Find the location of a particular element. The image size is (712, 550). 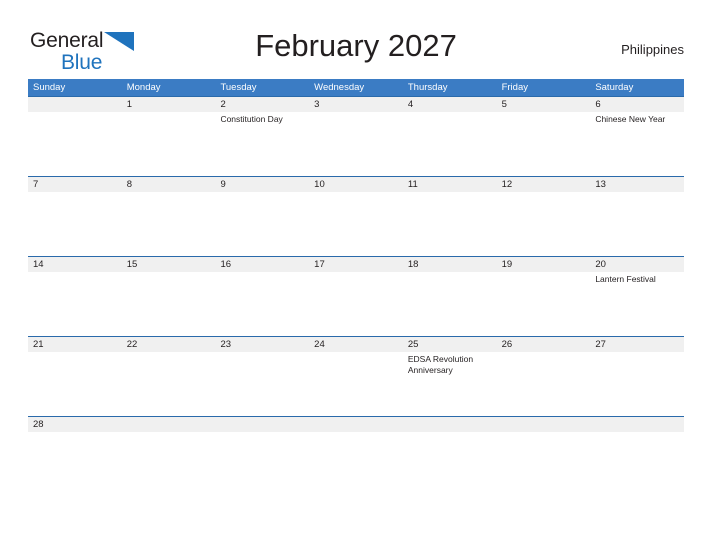

day-cell-20: Lantern Festival is located at coordinates (637, 304).